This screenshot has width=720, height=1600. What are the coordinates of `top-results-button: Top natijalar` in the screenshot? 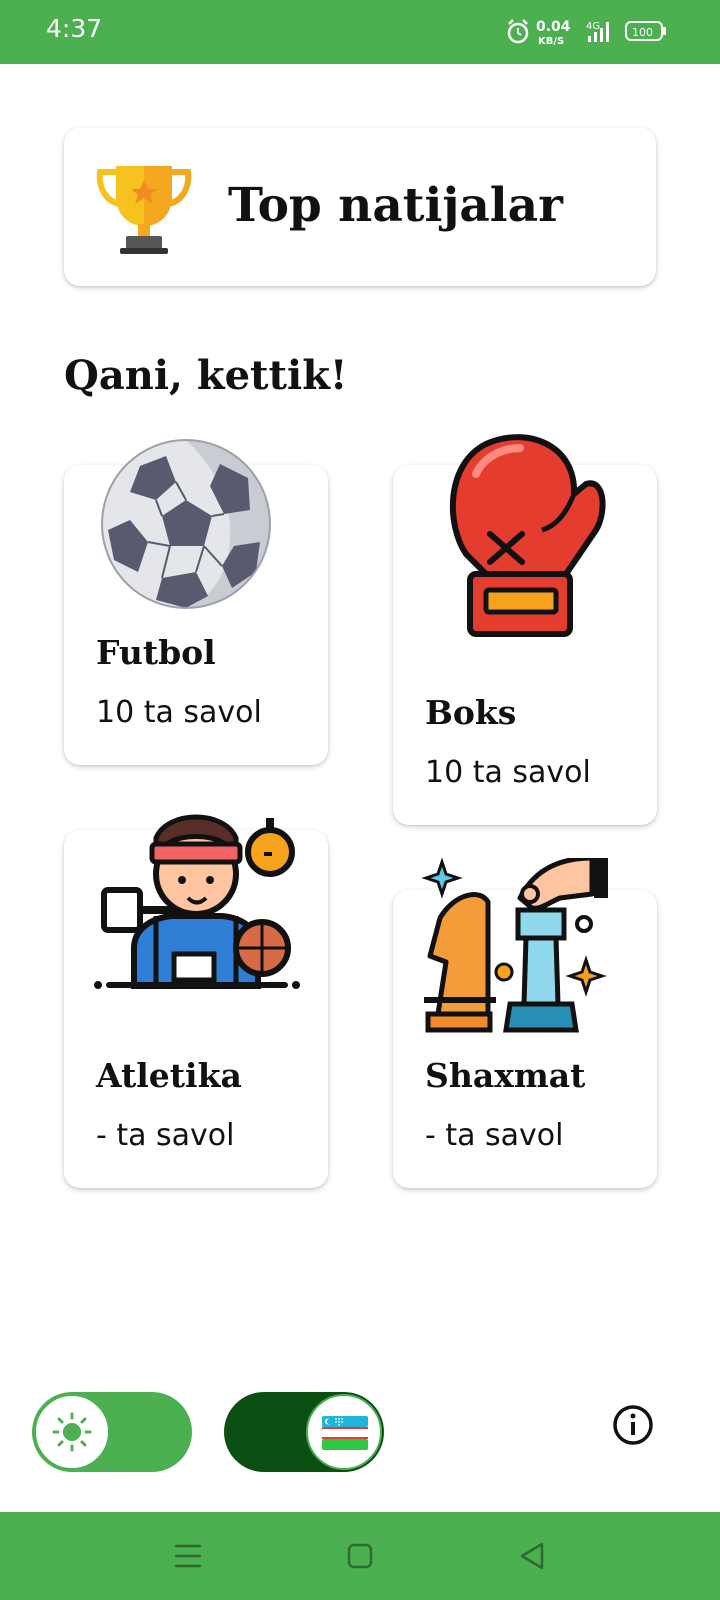 It's located at (360, 207).